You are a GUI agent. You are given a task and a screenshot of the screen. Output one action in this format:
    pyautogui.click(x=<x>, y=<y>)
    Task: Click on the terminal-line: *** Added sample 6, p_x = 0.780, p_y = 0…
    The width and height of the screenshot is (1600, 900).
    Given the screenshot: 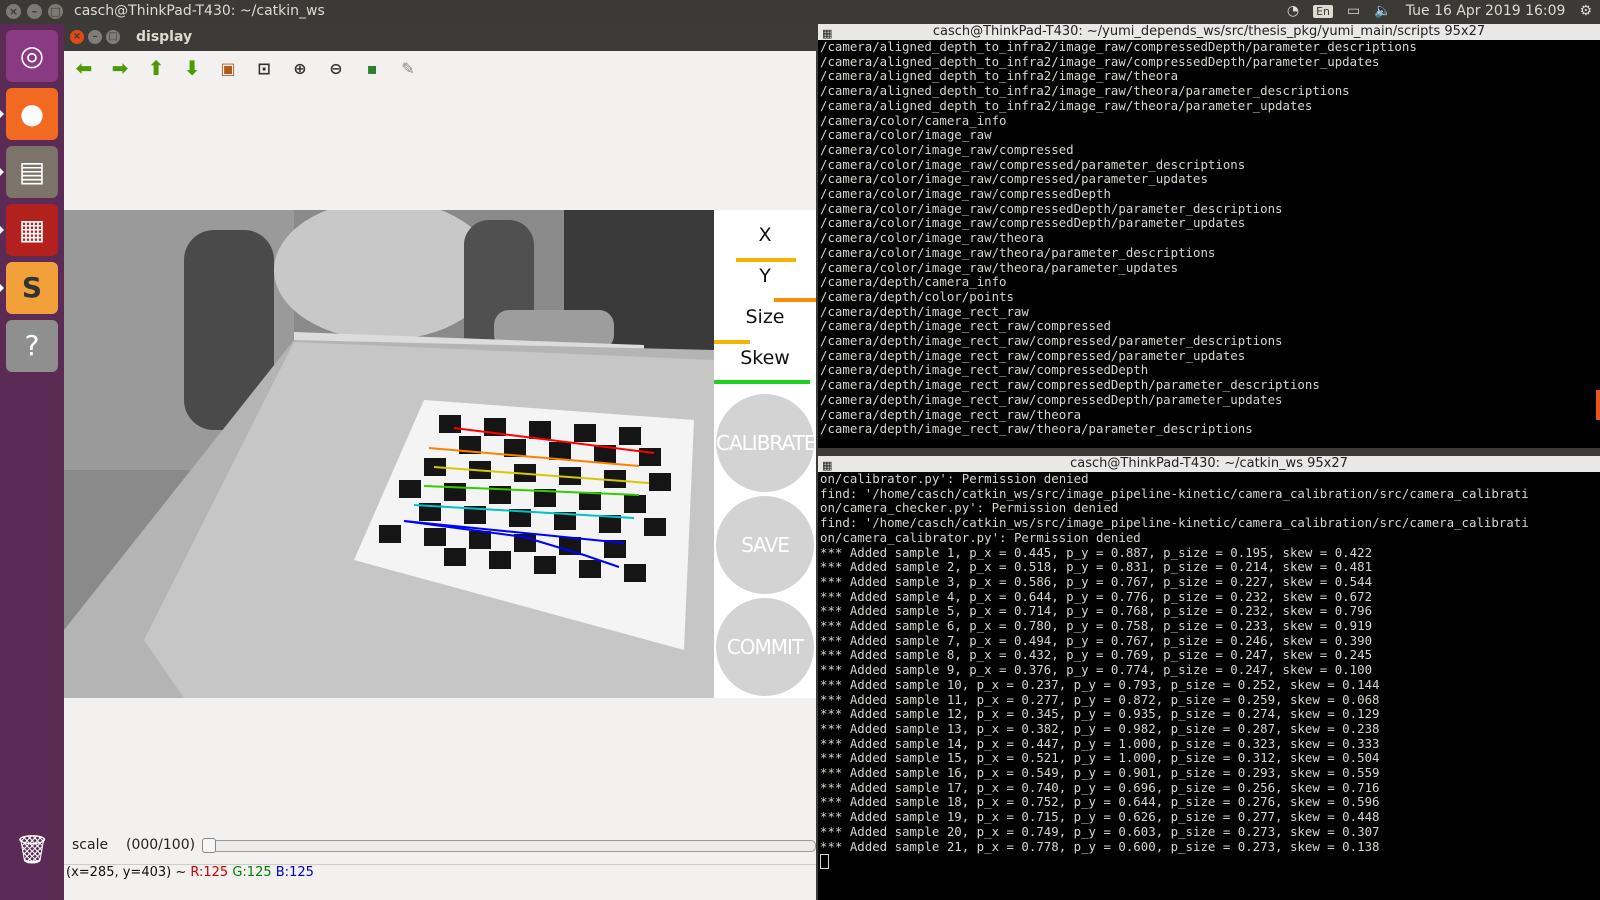 What is the action you would take?
    pyautogui.click(x=1096, y=626)
    